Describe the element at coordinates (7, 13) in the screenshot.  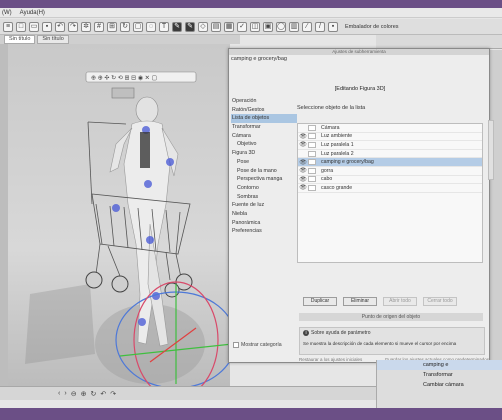
I see `menu-item-window: (W)` at that location.